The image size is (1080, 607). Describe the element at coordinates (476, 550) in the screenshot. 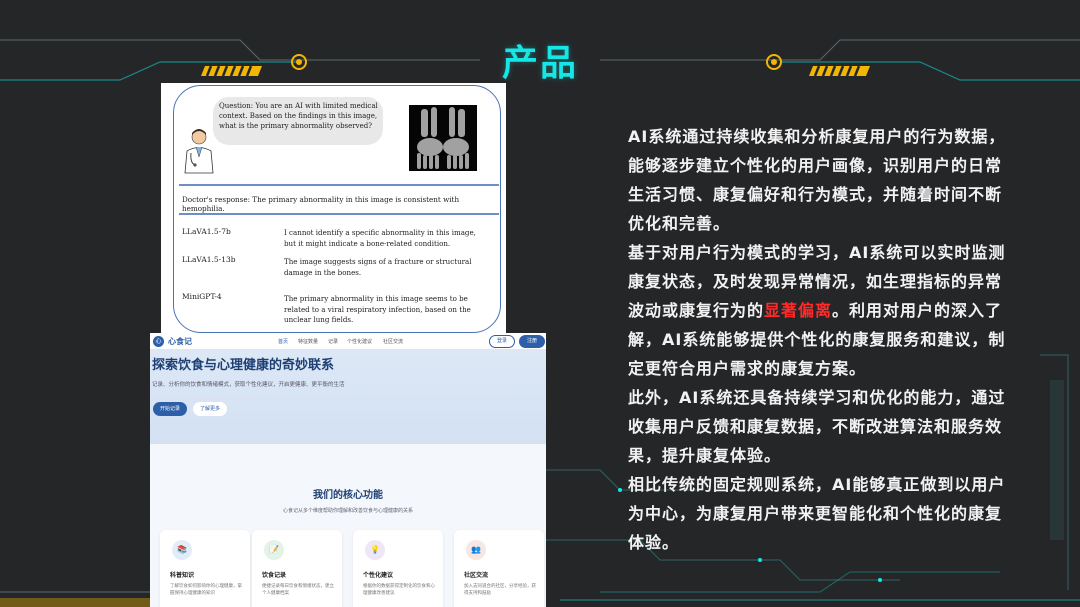

I see `people-icon: 👥` at that location.